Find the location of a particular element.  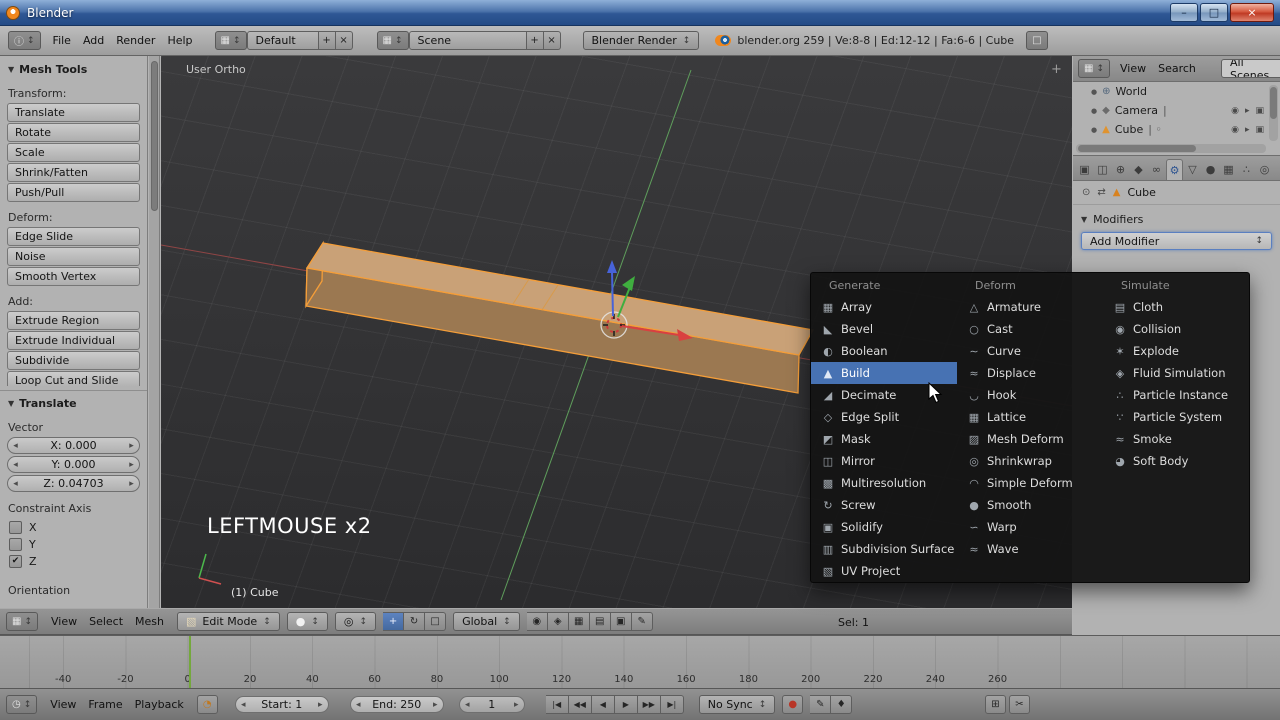

menu-item-warp: ∽ Warp is located at coordinates (1030, 527).